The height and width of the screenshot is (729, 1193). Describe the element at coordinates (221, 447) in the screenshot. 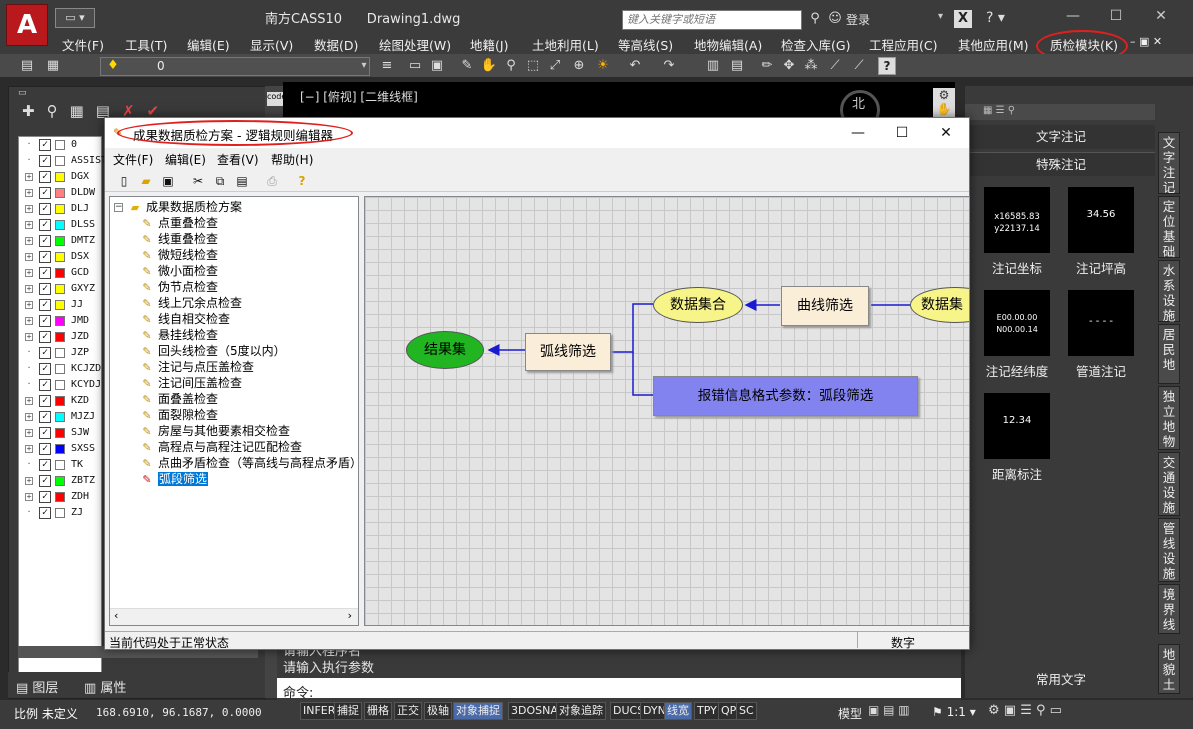

I see `tree-item: ✎ 高程点与高程注记匹配检查` at that location.